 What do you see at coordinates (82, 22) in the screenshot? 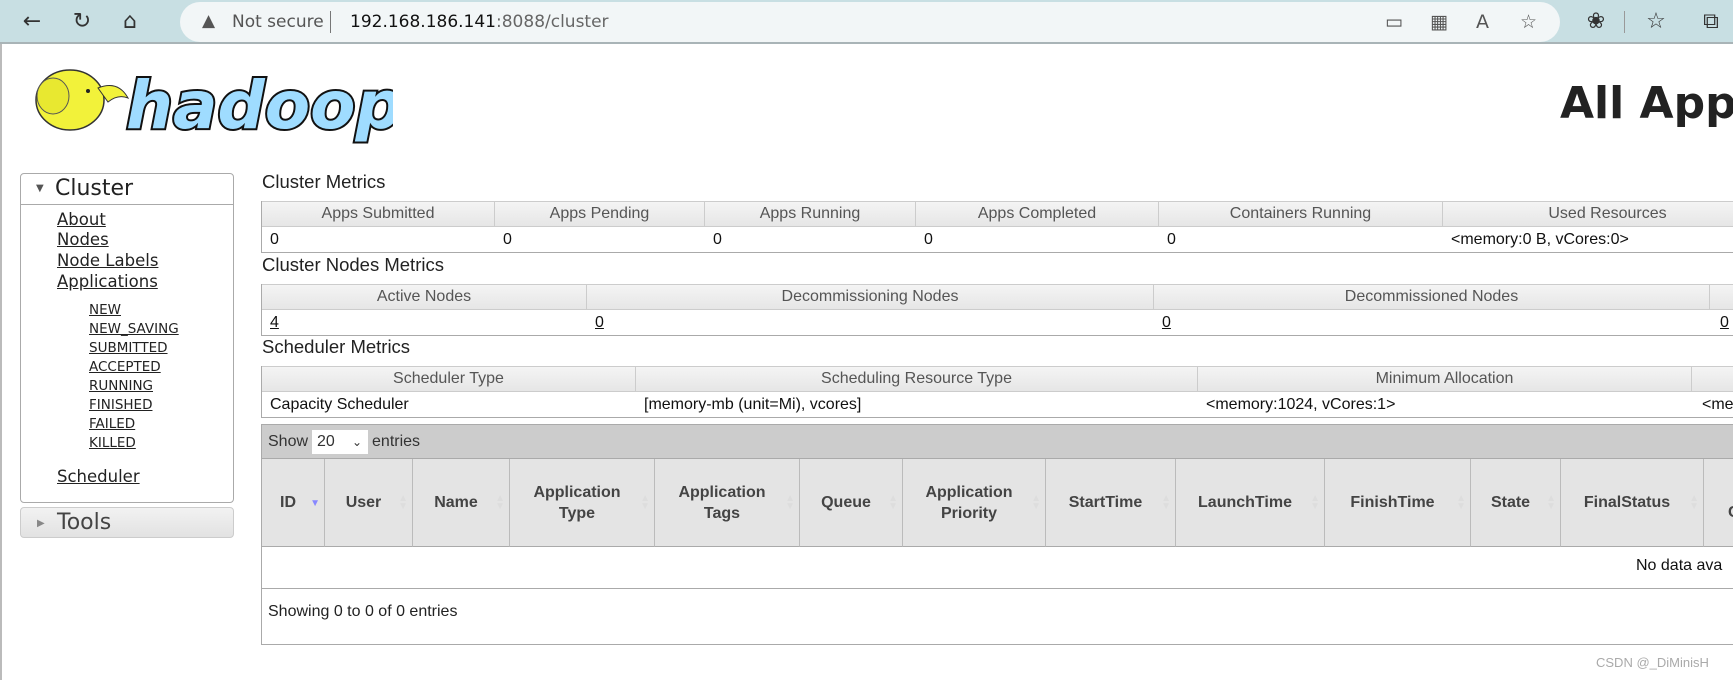
I see `refresh-icon: ↻` at bounding box center [82, 22].